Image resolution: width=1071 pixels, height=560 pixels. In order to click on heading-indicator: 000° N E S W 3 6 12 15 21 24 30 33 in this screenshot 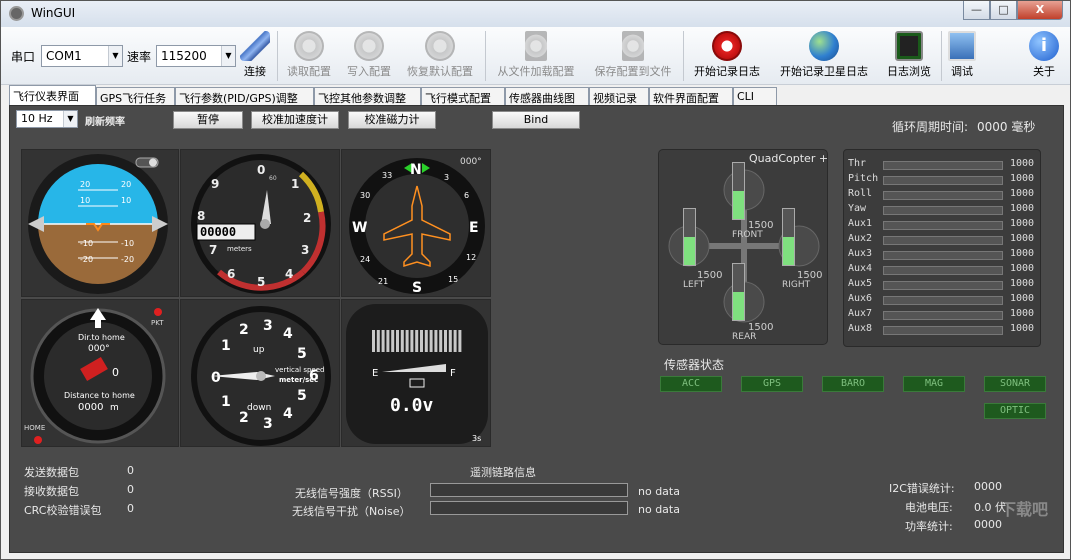, I will do `click(416, 223)`.